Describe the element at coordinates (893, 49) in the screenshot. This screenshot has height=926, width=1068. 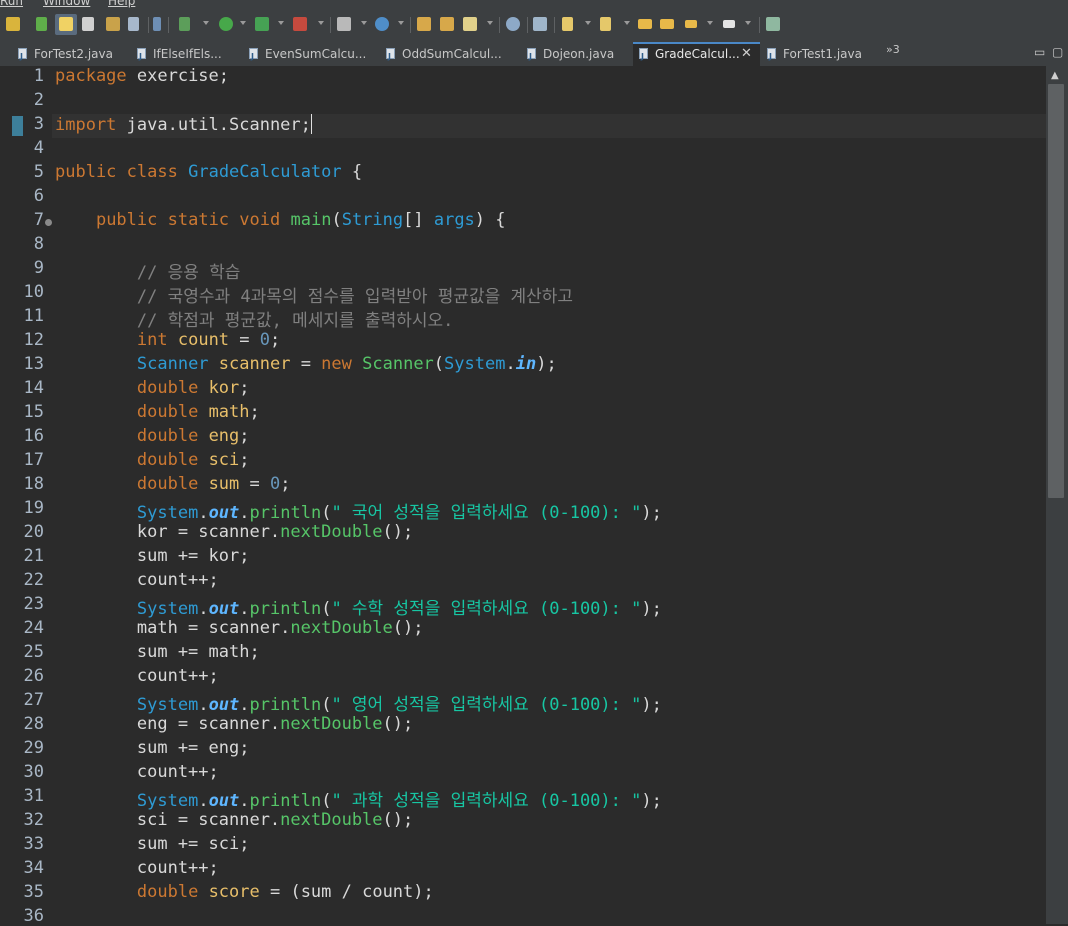
I see `tab-overflow-indicator: »3` at that location.